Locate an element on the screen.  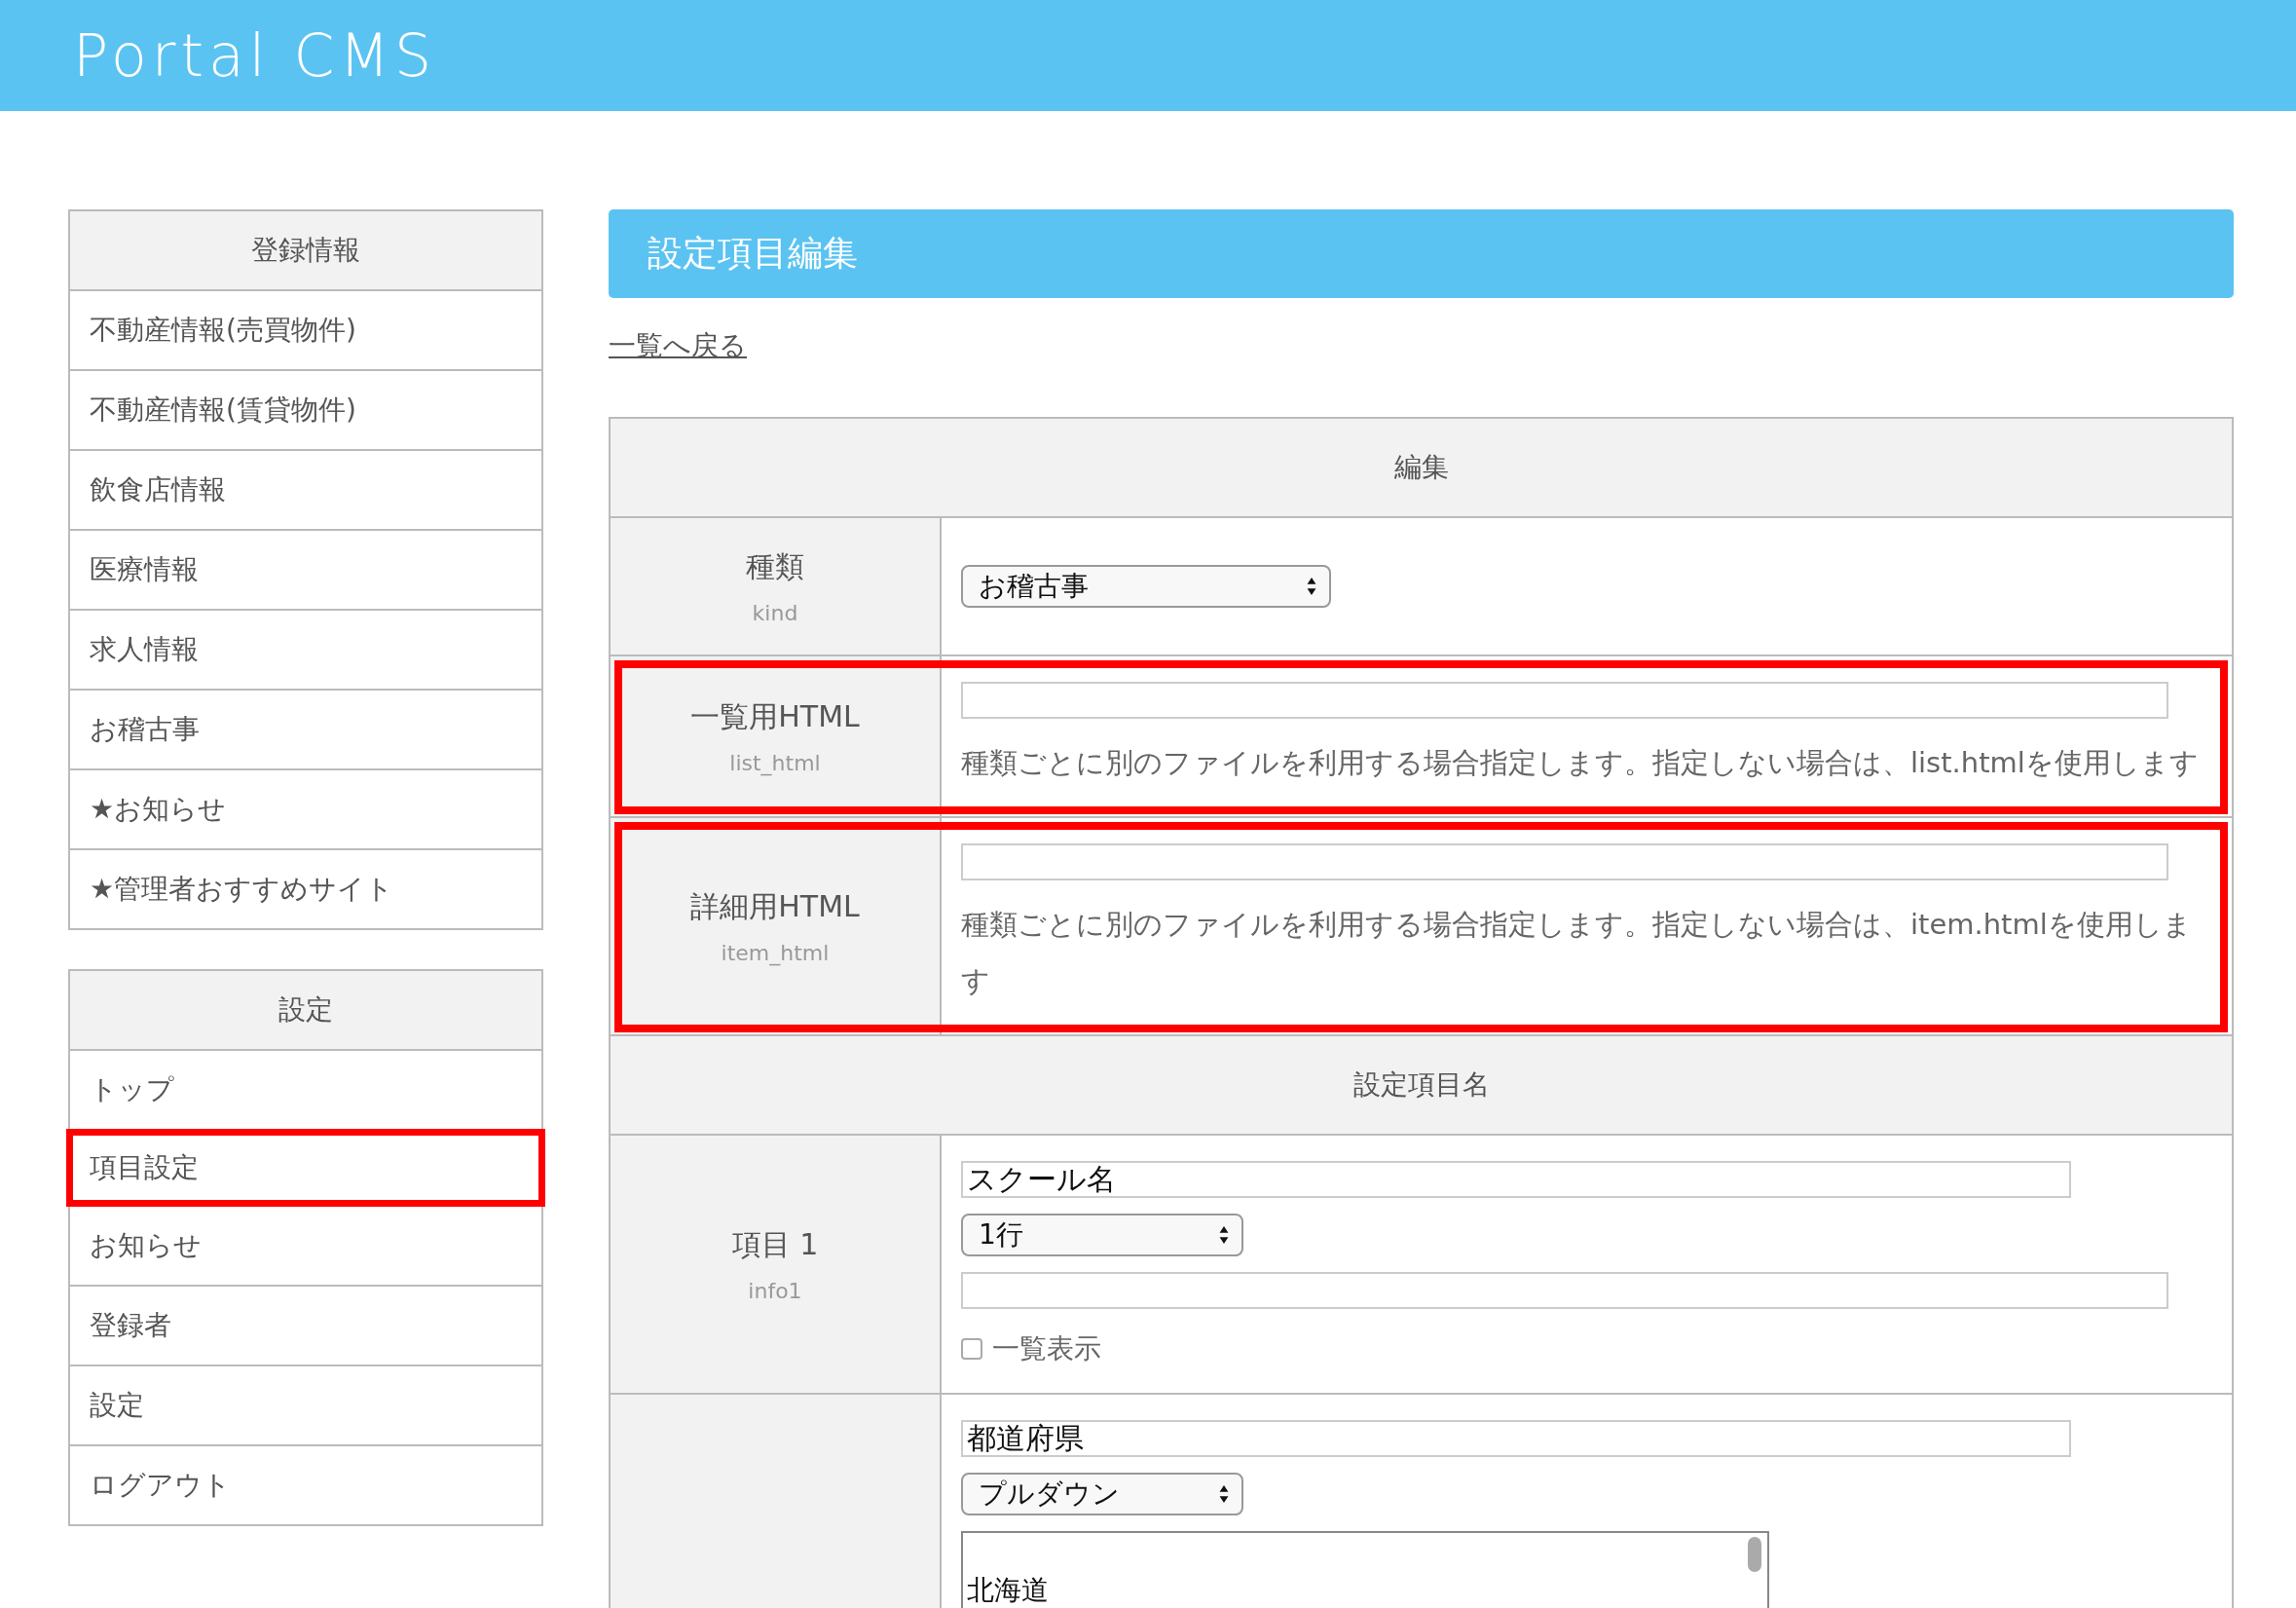
sidebar-item: 登録者 is located at coordinates (306, 1325).